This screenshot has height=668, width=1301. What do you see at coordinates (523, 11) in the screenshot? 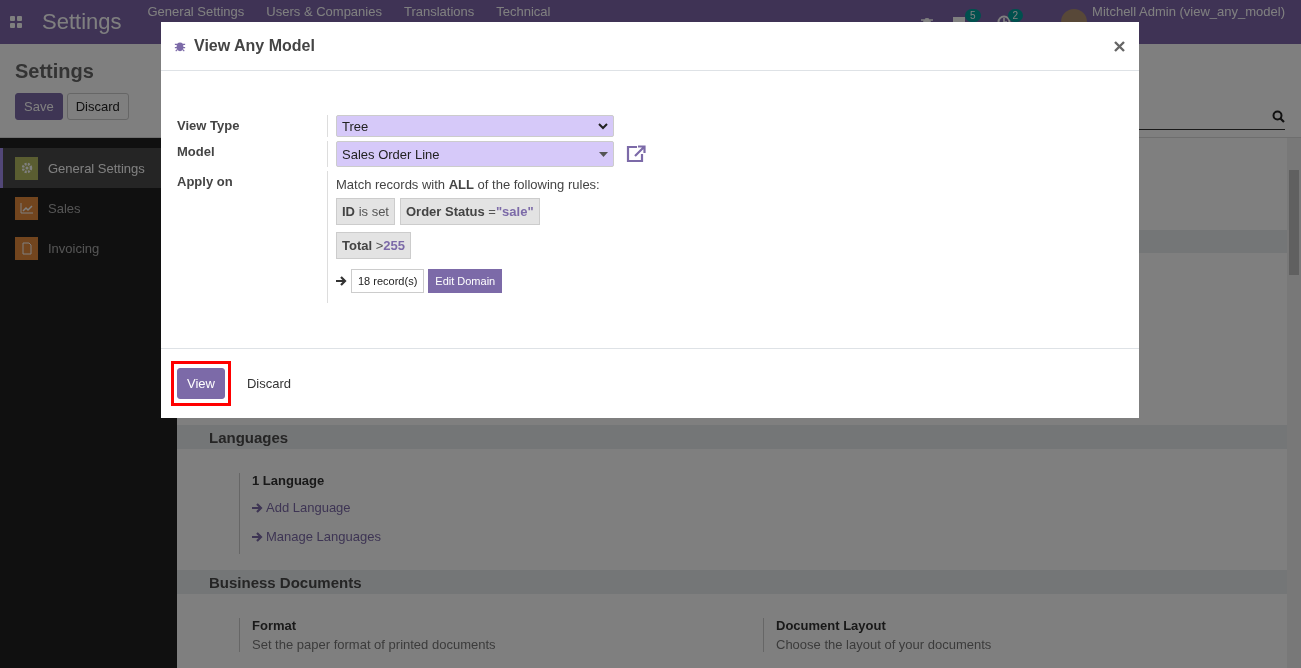
I see `menu-item: Technical` at bounding box center [523, 11].